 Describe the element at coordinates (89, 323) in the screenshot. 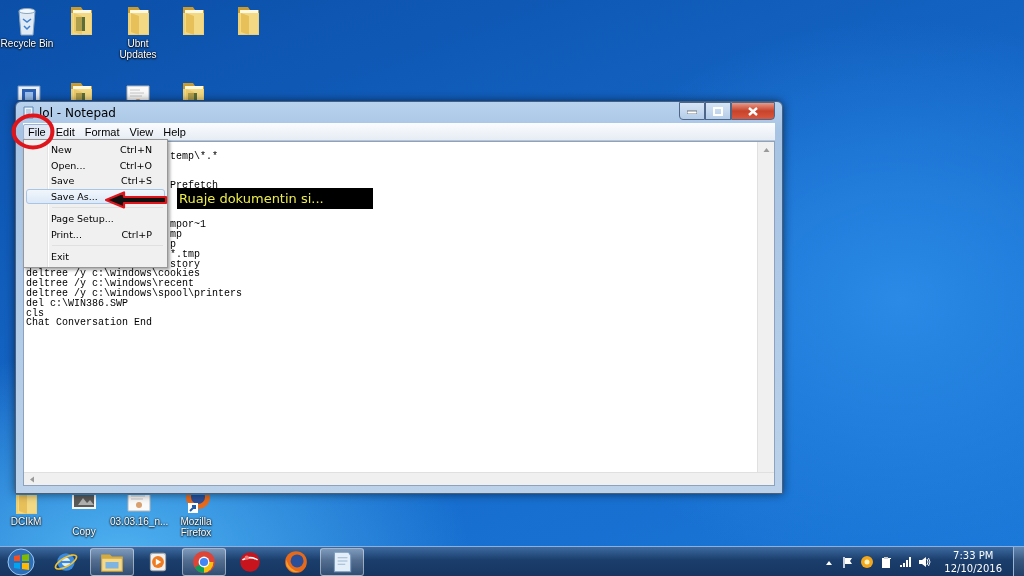

I see `text-line: Chat Conversation End` at that location.